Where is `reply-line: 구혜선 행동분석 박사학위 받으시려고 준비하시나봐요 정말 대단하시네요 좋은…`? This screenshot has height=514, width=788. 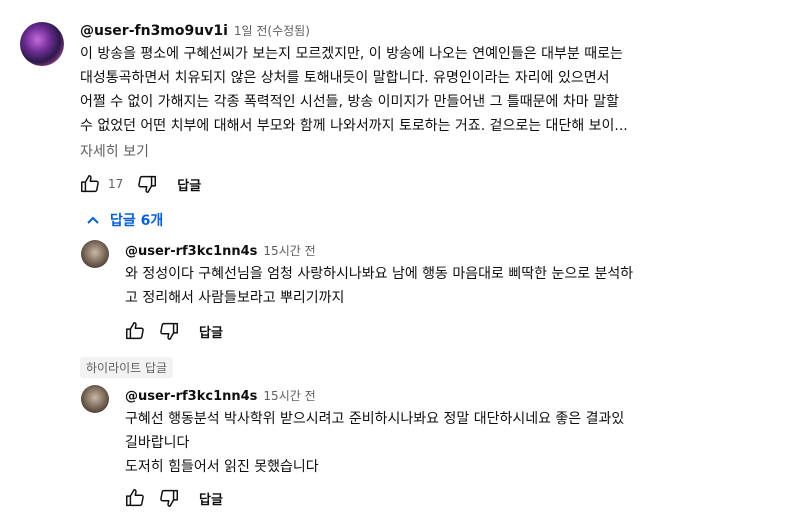
reply-line: 구혜선 행동분석 박사학위 받으시려고 준비하시나봐요 정말 대단하시네요 좋은… is located at coordinates (375, 419).